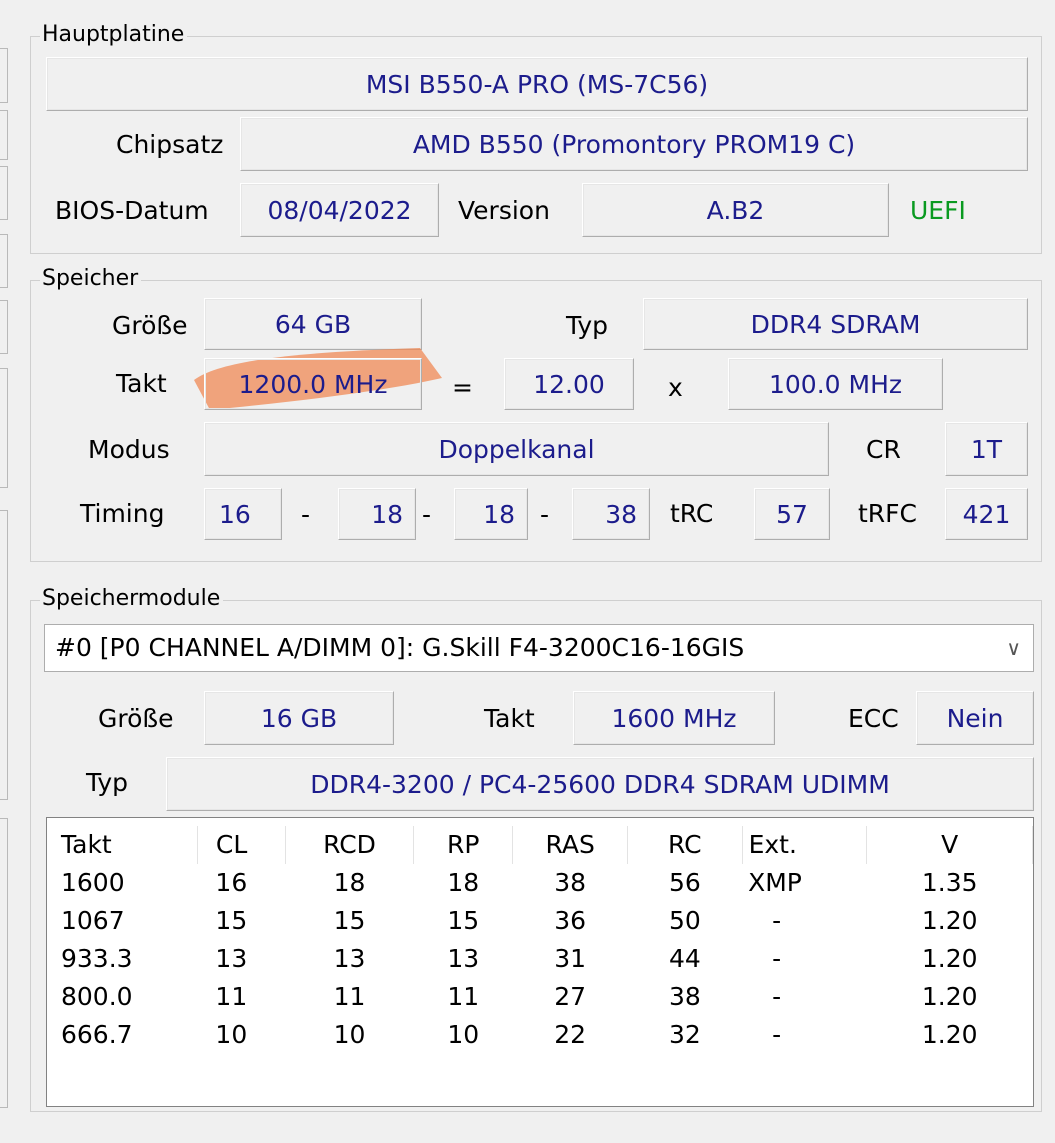 The height and width of the screenshot is (1143, 1055). I want to click on column-header: Ext., so click(805, 845).